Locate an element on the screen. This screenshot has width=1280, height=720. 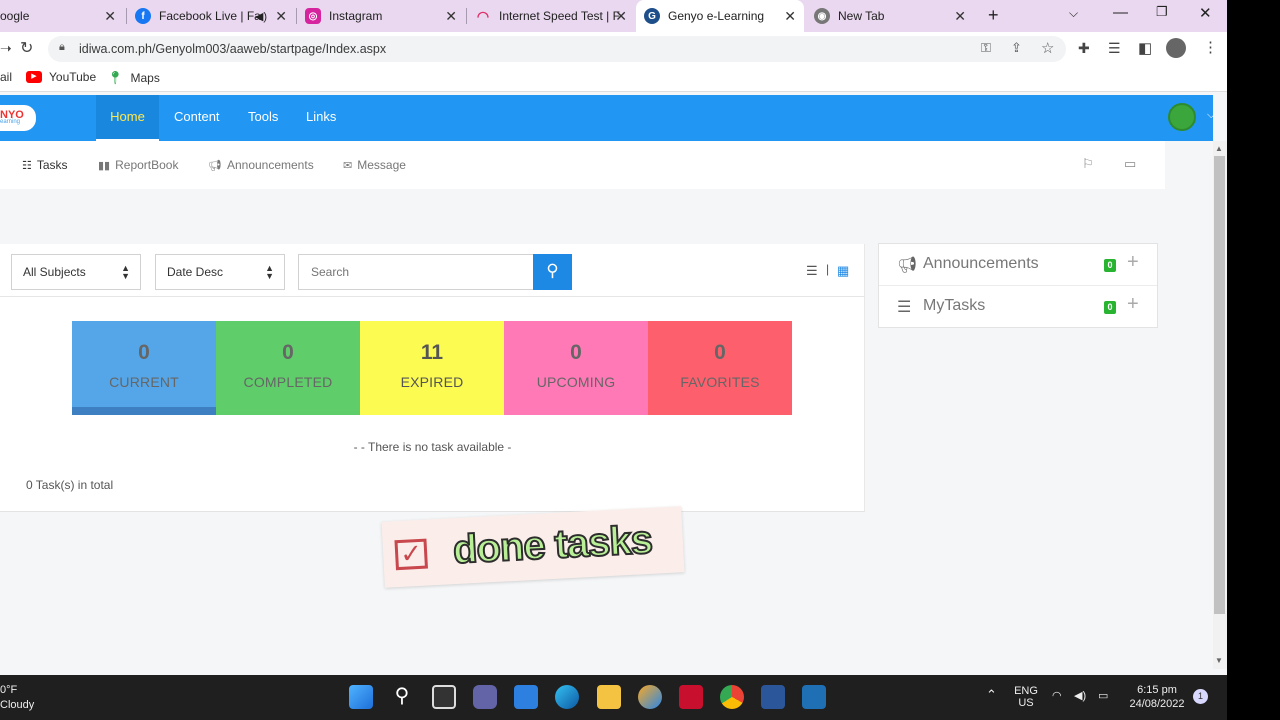
done-tasks-sticker: ✓ done tasks is located at coordinates (533, 547).